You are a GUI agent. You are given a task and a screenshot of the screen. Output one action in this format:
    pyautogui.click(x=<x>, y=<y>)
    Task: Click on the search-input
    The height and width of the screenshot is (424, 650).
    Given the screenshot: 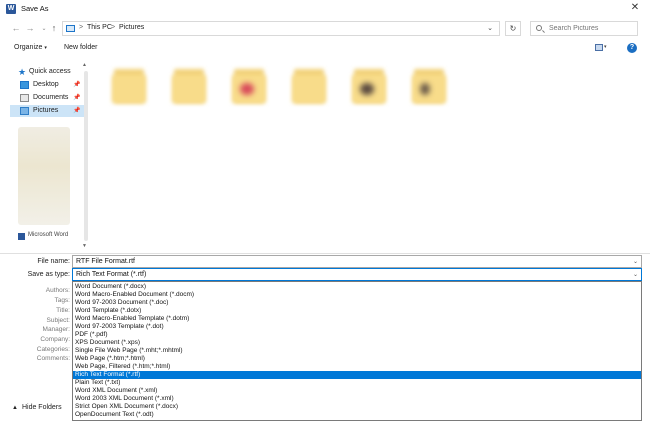 What is the action you would take?
    pyautogui.click(x=592, y=28)
    